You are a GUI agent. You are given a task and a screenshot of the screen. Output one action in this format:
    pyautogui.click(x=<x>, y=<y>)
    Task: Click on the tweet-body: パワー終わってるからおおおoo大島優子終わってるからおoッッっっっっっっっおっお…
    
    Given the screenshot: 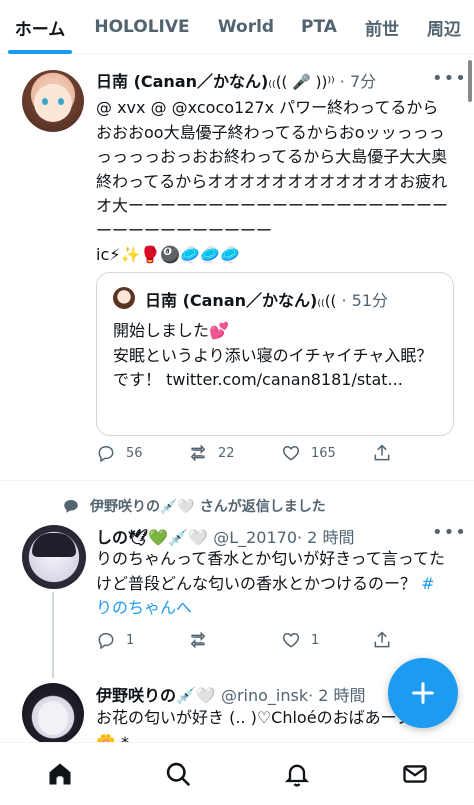 What is the action you would take?
    pyautogui.click(x=272, y=169)
    